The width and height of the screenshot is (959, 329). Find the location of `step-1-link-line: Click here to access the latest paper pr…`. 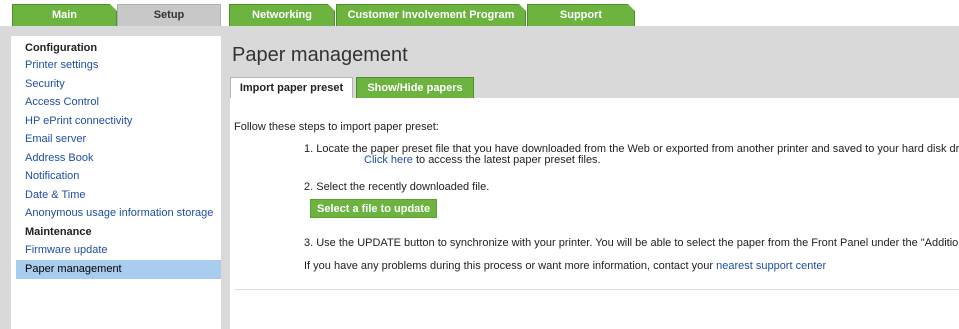

step-1-link-line: Click here to access the latest paper pr… is located at coordinates (482, 160).